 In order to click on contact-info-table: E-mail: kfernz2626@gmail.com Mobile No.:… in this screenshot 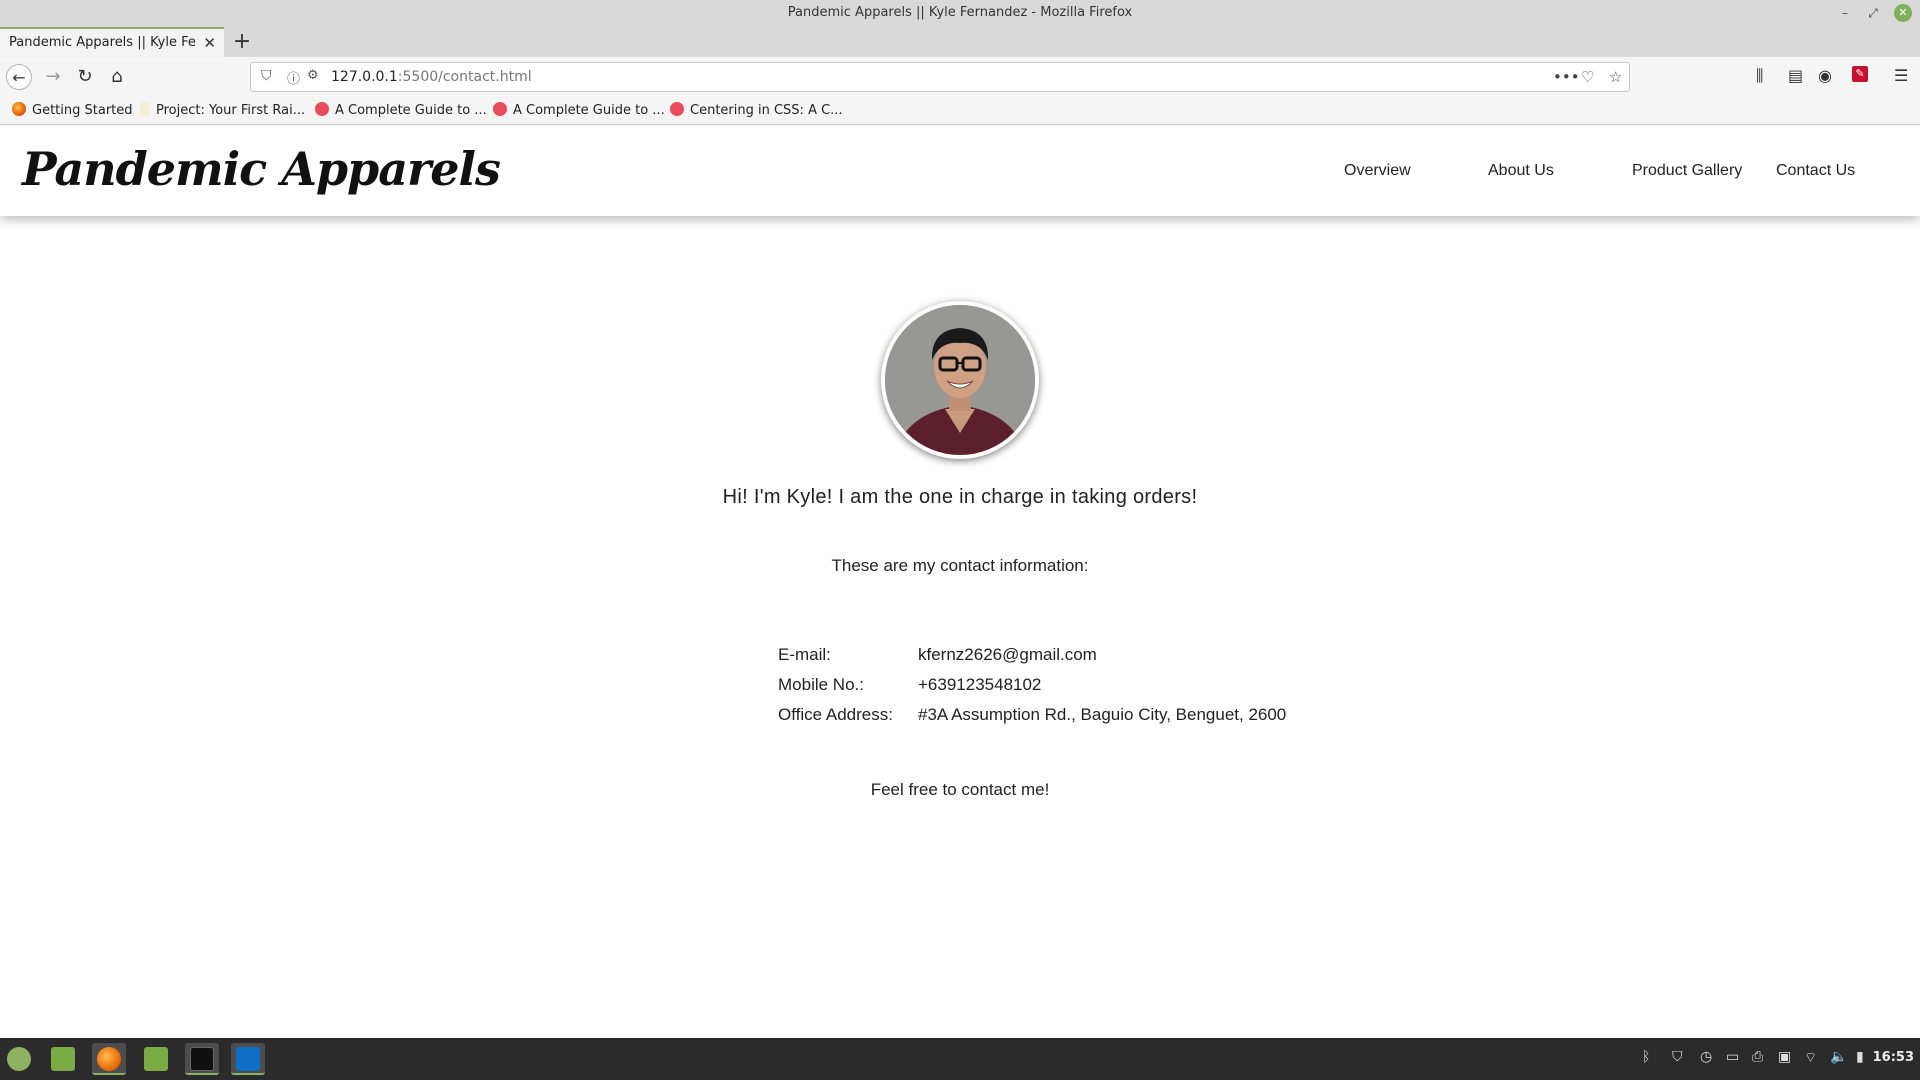, I will do `click(1032, 685)`.